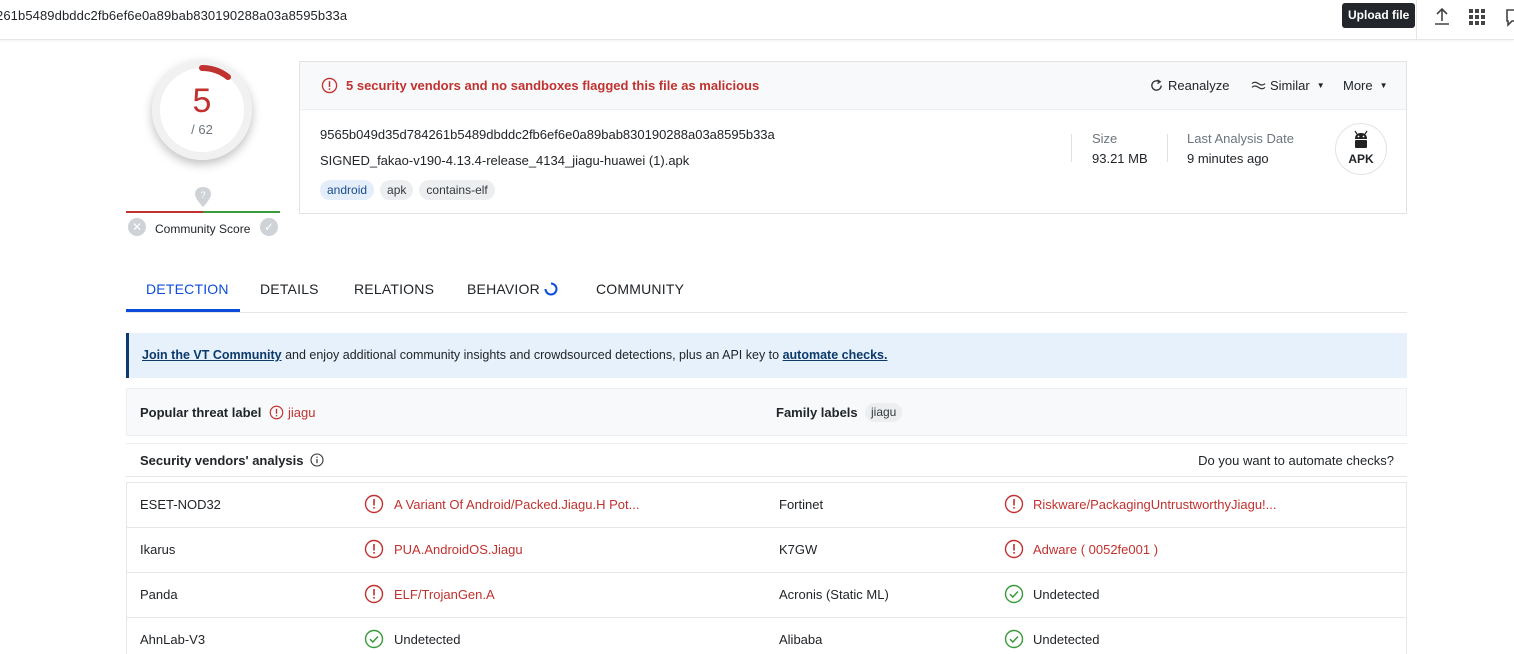 Image resolution: width=1514 pixels, height=654 pixels. I want to click on community-score: ? ✕ Community Score ✓, so click(203, 213).